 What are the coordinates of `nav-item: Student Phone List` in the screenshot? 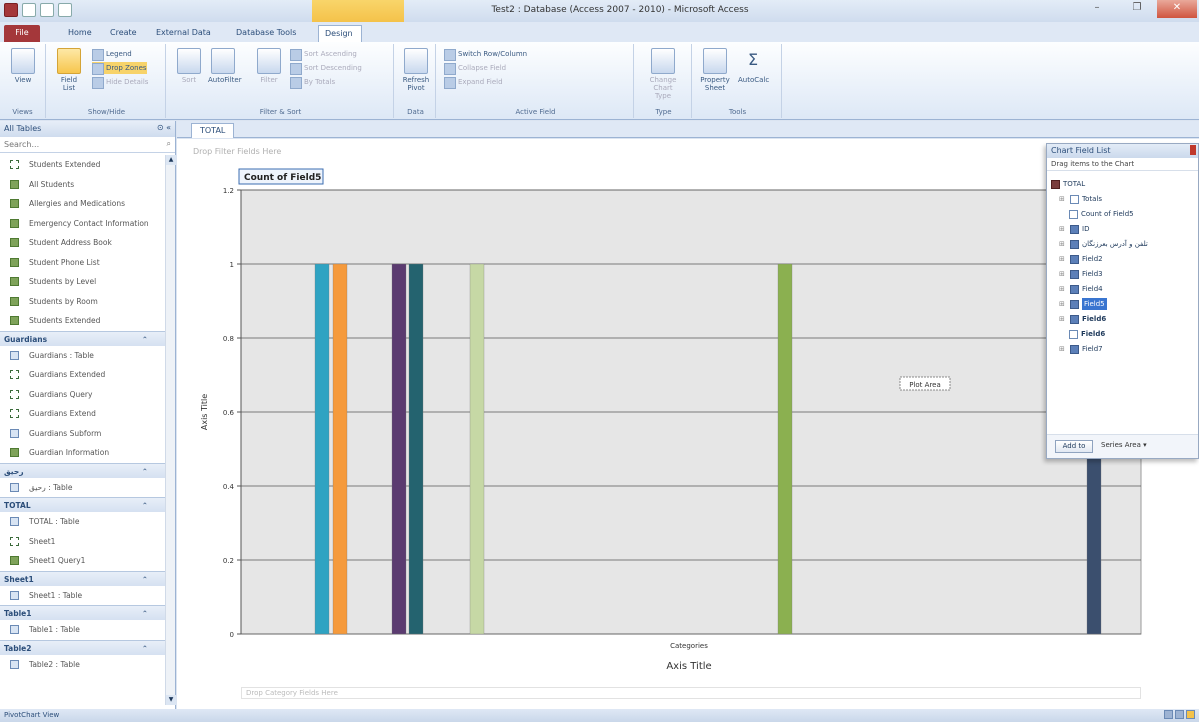 It's located at (83, 263).